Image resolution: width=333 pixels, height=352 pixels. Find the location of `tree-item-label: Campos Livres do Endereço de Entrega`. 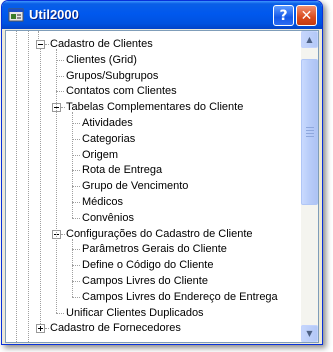

tree-item-label: Campos Livres do Endereço de Entrega is located at coordinates (180, 297).